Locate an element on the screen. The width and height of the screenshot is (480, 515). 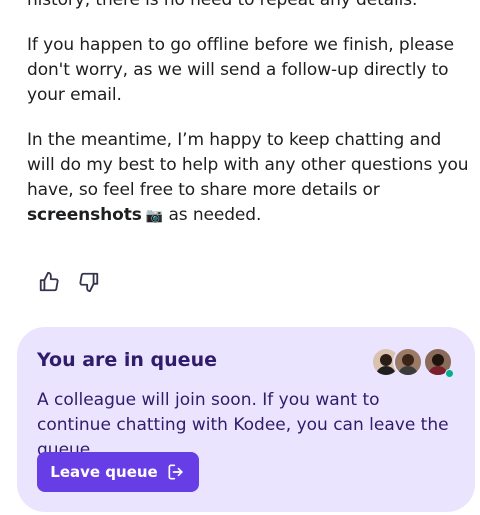
agent-avatars is located at coordinates (412, 362).